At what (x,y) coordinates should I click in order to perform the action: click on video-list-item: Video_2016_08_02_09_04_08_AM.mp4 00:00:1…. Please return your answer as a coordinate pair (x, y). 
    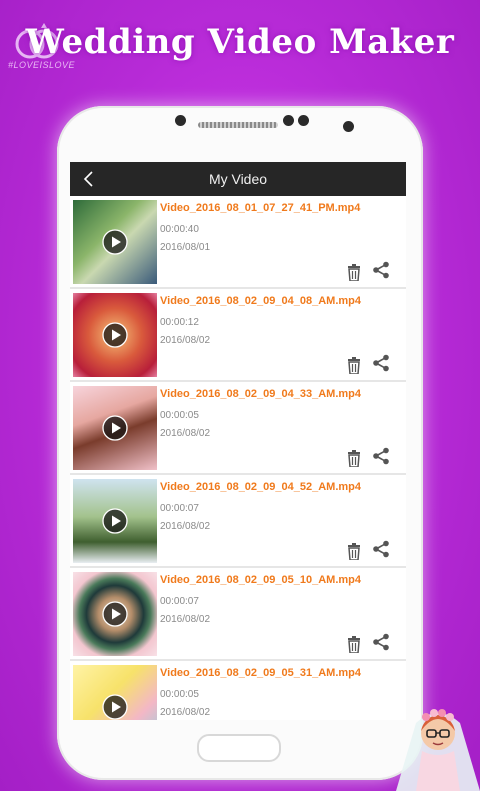
    Looking at the image, I should click on (238, 336).